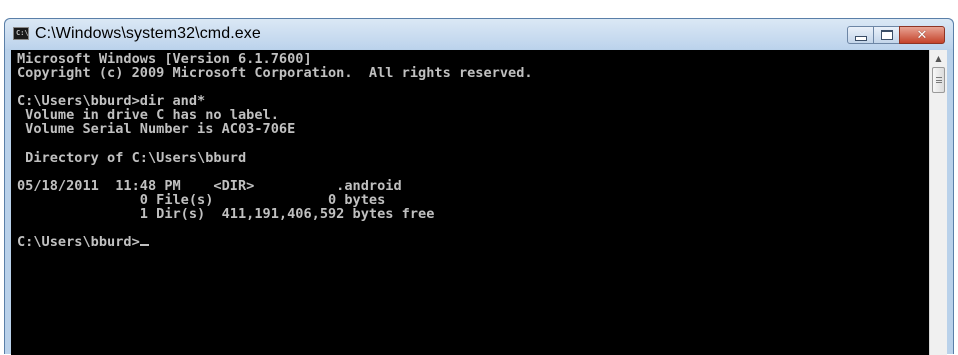  I want to click on vertical-scrollbar: ▲, so click(938, 202).